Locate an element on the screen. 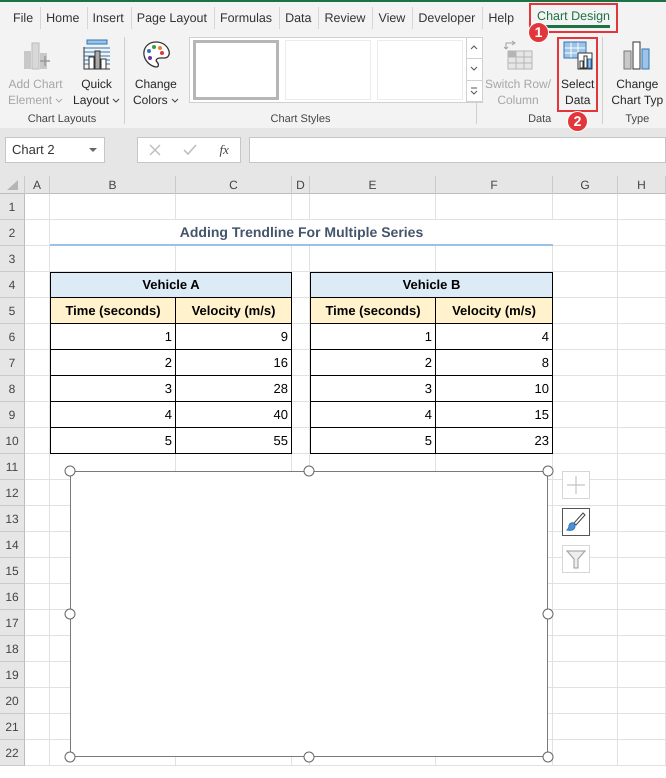 The width and height of the screenshot is (666, 778). ribbon-tab: View is located at coordinates (391, 17).